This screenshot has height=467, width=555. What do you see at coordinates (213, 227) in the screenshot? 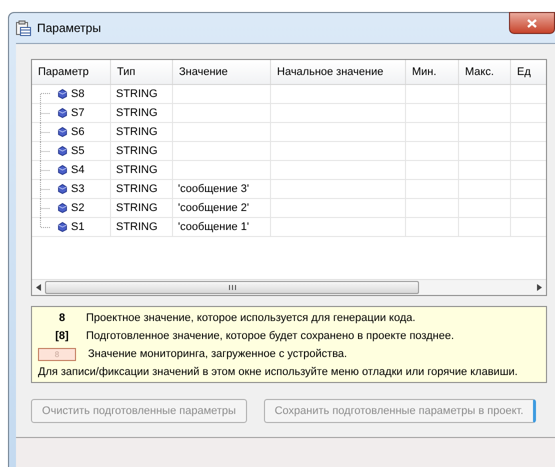
I see `value-cell: 'сообщение 1'` at bounding box center [213, 227].